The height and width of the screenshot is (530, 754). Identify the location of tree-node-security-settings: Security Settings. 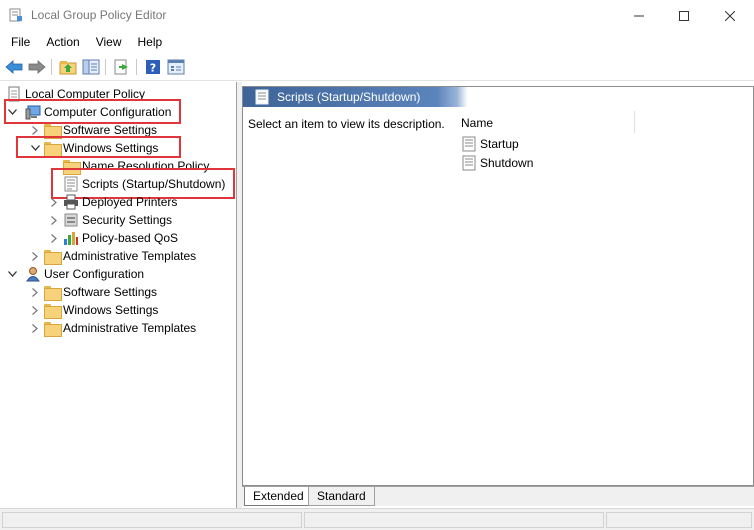
(117, 220).